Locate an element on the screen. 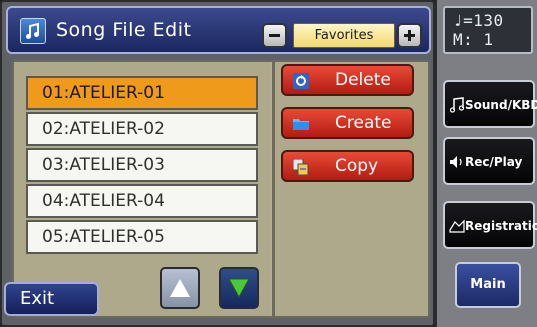 The width and height of the screenshot is (537, 327). folder-icon is located at coordinates (301, 124).